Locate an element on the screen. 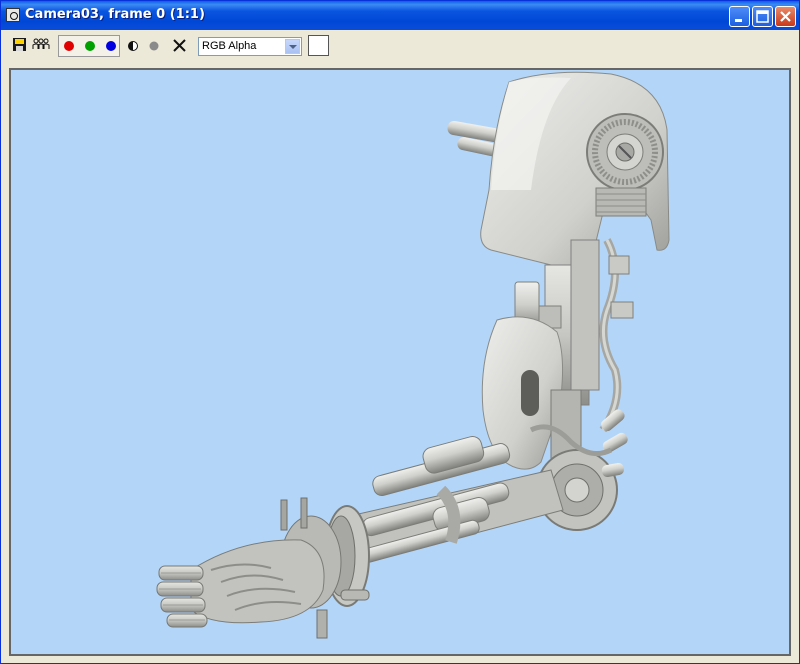 The image size is (800, 664). channel-select-value: RGB Alpha is located at coordinates (229, 46).